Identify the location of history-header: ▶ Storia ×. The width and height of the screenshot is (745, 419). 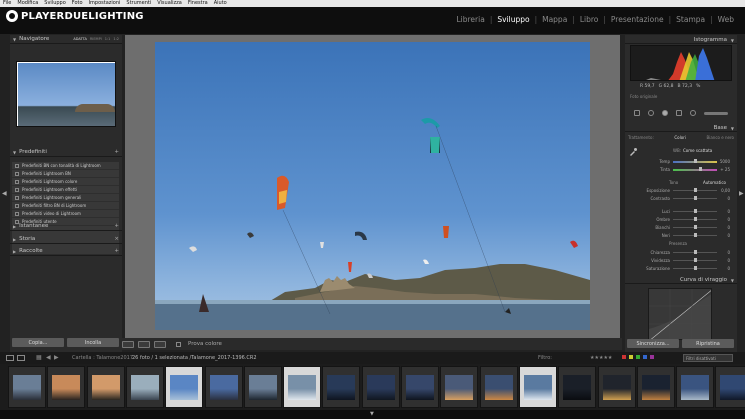
(66, 239).